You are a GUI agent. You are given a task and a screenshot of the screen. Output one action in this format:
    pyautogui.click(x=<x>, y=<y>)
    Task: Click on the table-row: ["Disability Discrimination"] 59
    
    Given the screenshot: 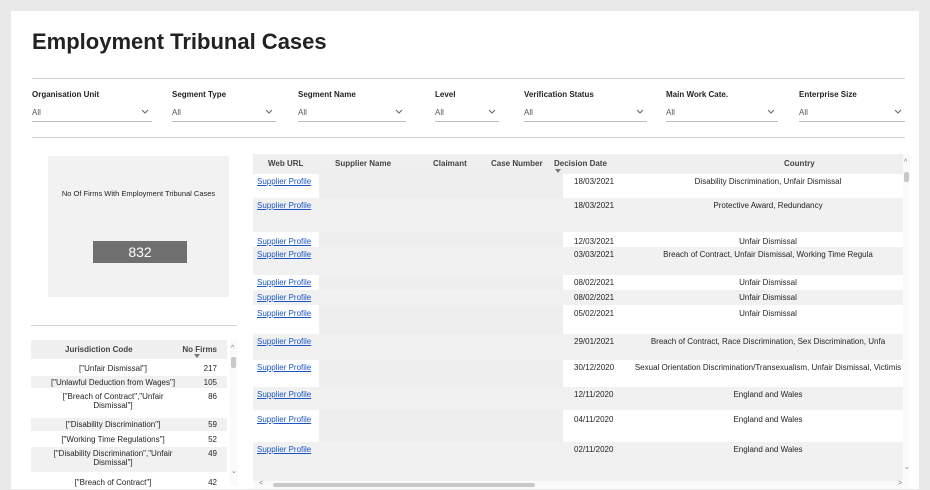 What is the action you would take?
    pyautogui.click(x=129, y=424)
    